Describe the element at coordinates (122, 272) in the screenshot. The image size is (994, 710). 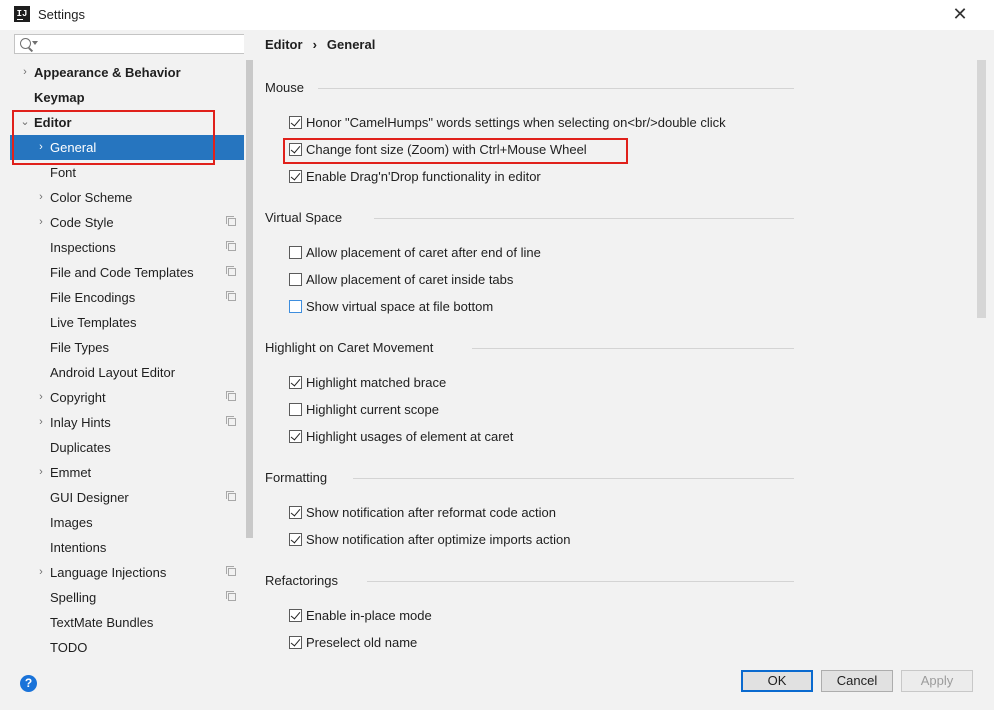
I see `sidebar-item-label: File and Code Templates` at that location.